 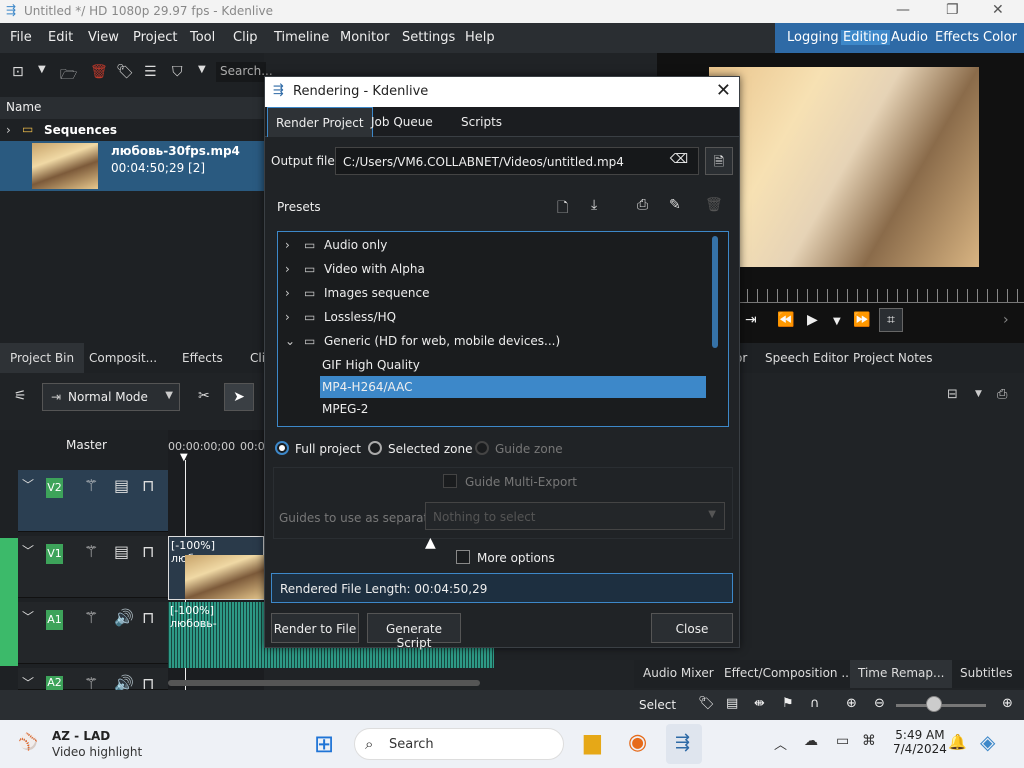 I want to click on kdenlive-taskbar-button: ⇶, so click(x=684, y=744).